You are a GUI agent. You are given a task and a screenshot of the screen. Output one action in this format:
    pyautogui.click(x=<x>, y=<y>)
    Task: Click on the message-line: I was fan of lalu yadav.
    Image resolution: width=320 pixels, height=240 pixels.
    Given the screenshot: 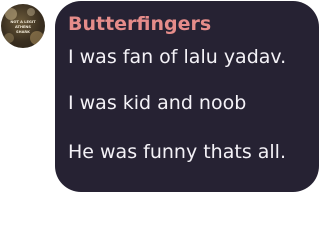 What is the action you would take?
    pyautogui.click(x=177, y=57)
    